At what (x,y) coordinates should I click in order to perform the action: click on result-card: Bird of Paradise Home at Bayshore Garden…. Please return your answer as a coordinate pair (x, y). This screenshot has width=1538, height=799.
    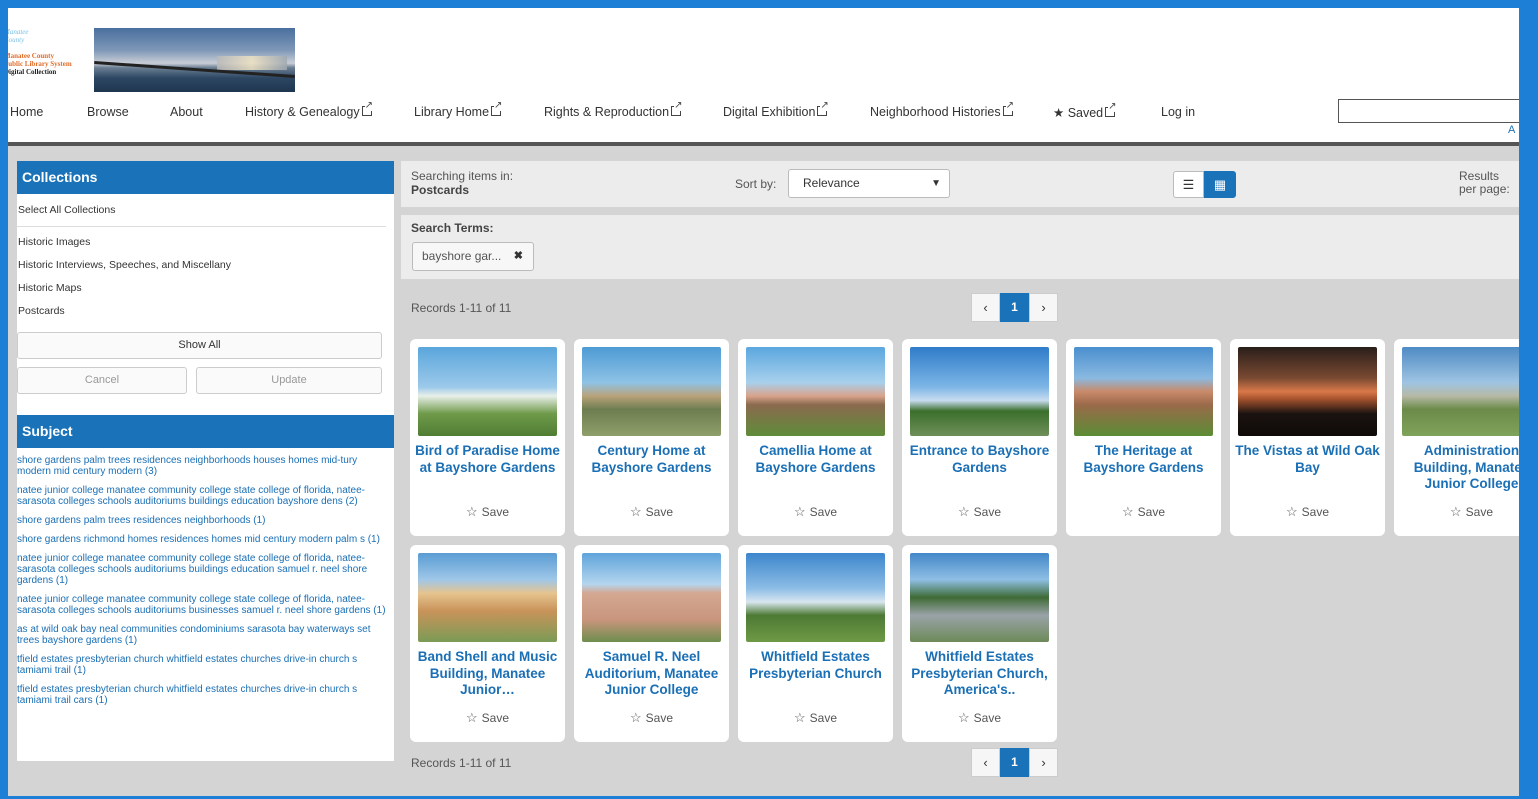
    Looking at the image, I should click on (487, 437).